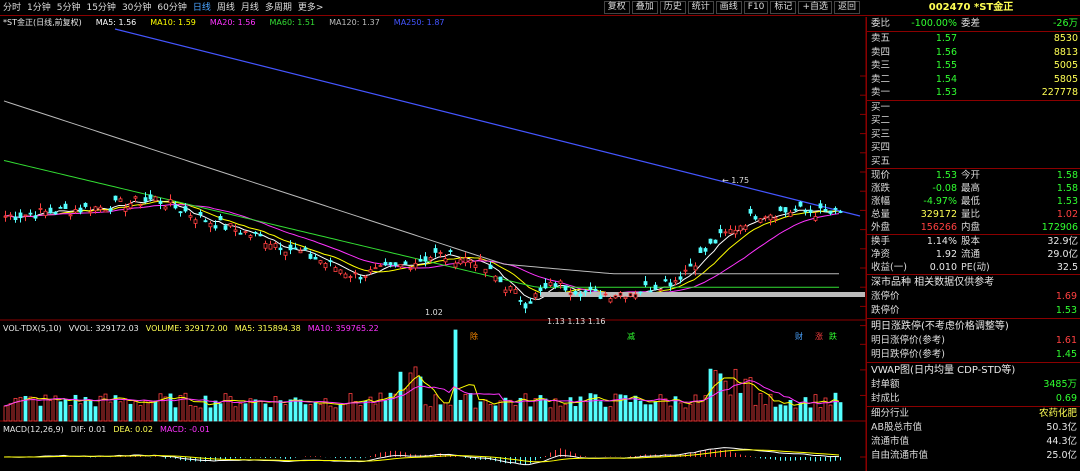 The width and height of the screenshot is (1080, 471). What do you see at coordinates (971, 175) in the screenshot?
I see `stat-label: 今开` at bounding box center [971, 175].